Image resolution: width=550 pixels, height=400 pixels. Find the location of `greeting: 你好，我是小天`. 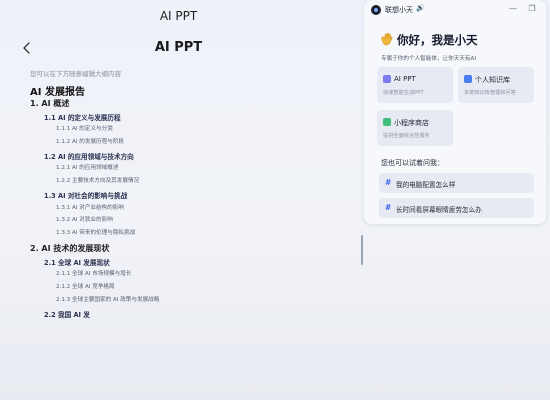

greeting: 你好，我是小天 is located at coordinates (428, 40).